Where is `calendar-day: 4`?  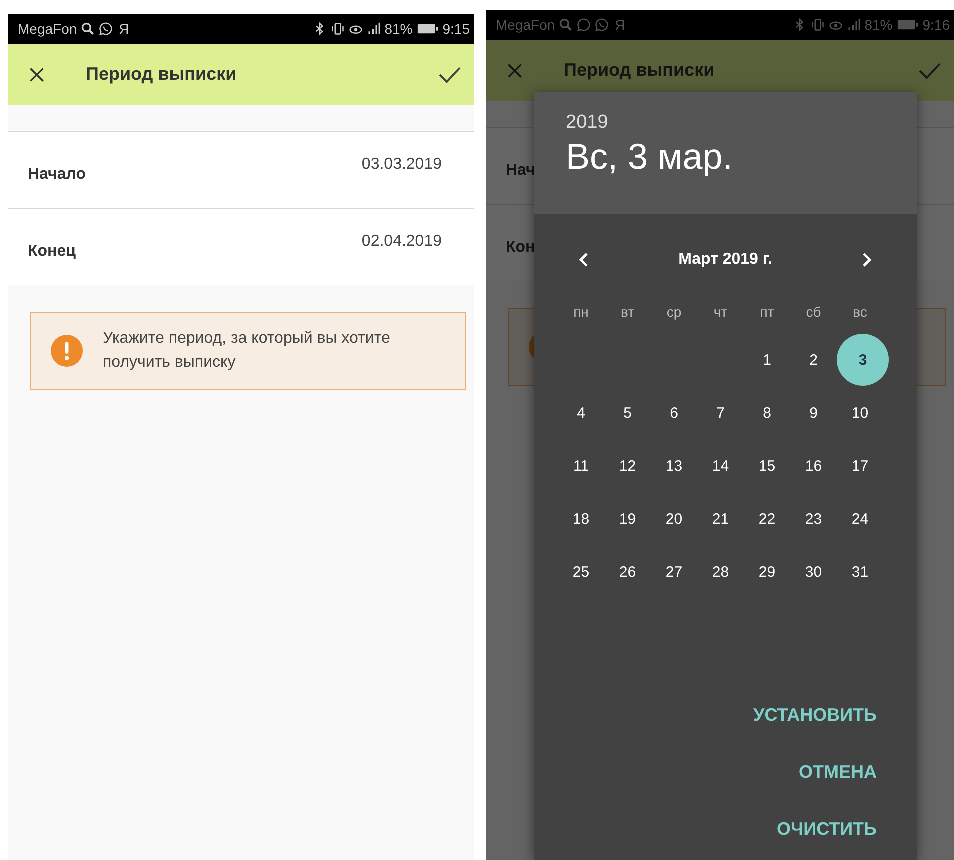
calendar-day: 4 is located at coordinates (581, 413).